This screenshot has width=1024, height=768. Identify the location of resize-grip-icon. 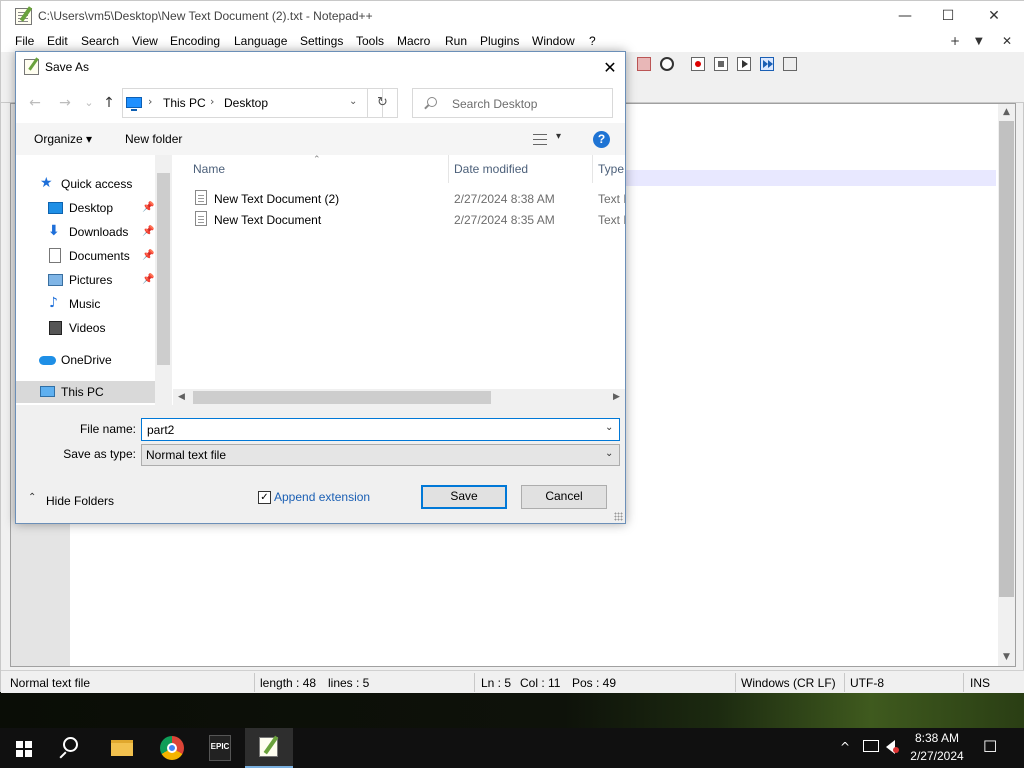
(618, 516).